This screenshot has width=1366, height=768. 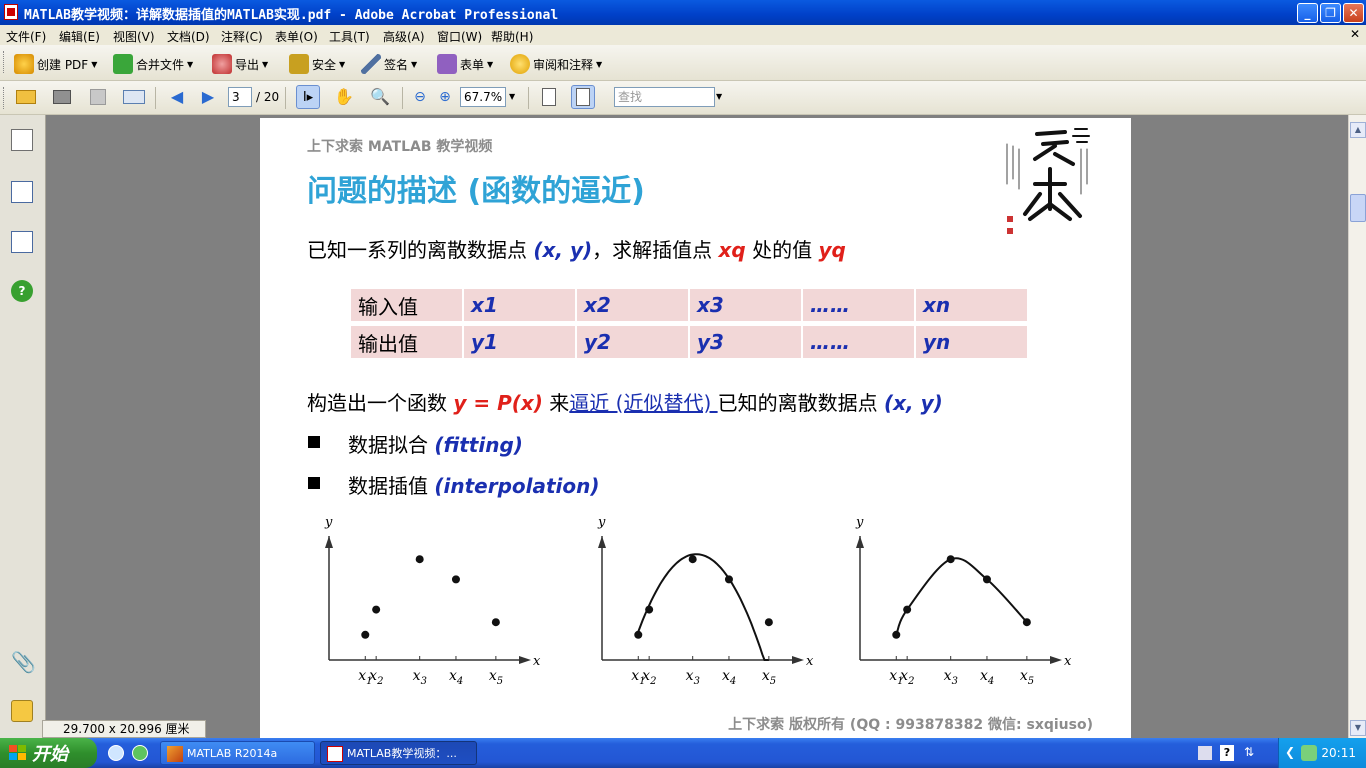 What do you see at coordinates (406, 305) in the screenshot?
I see `table-cell: 输入值` at bounding box center [406, 305].